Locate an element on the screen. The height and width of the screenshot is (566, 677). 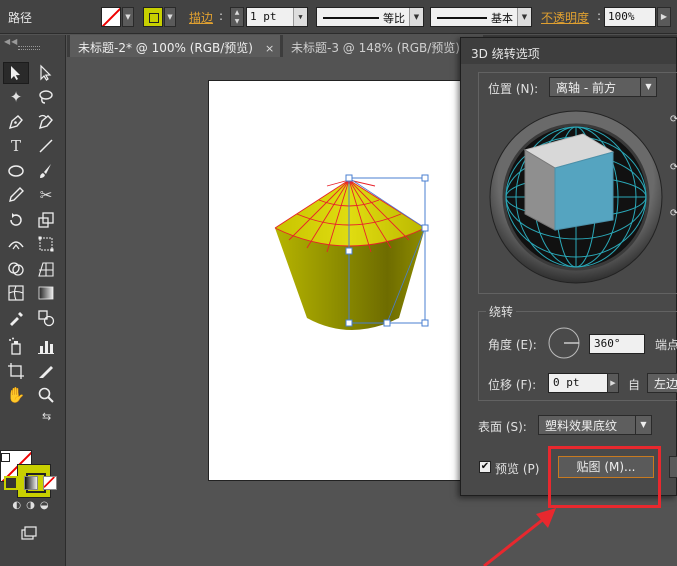
more-options-button is located at coordinates (673, 467).